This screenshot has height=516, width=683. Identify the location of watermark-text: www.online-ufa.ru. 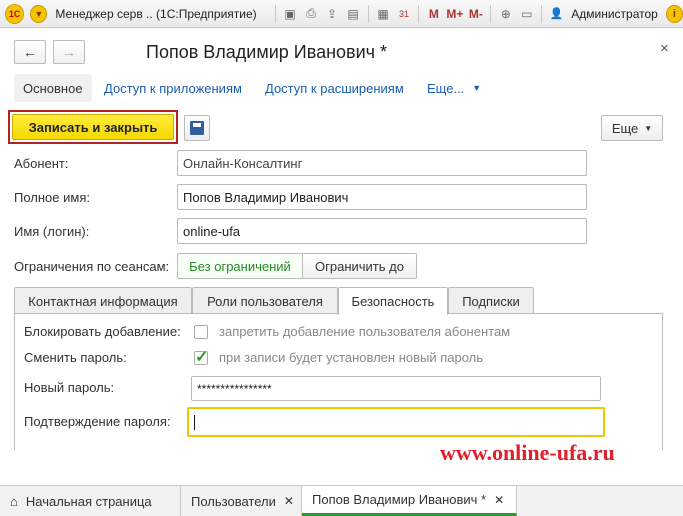
(527, 452).